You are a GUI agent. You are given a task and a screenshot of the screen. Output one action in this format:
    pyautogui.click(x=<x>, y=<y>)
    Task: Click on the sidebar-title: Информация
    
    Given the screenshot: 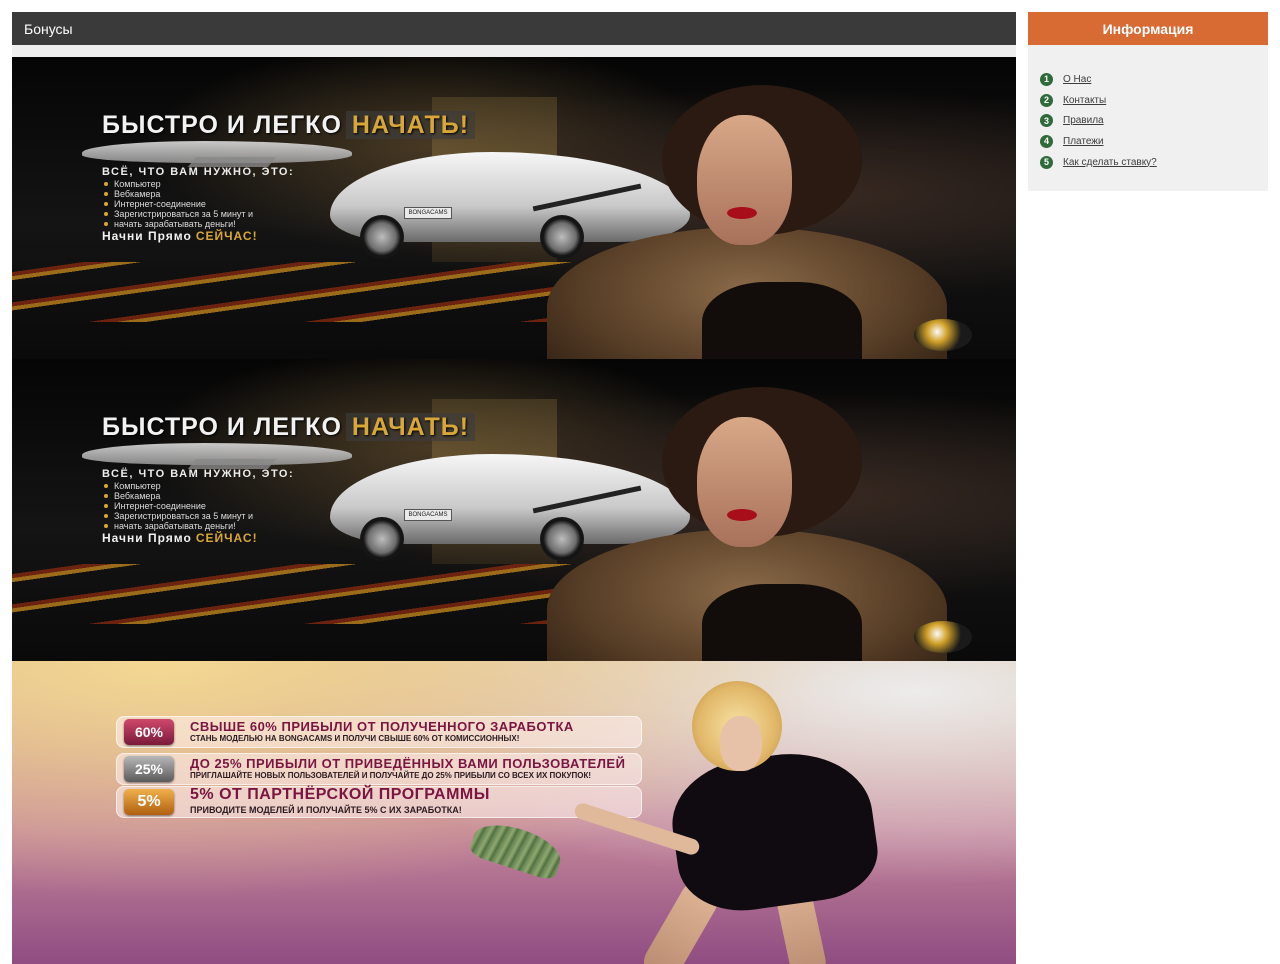 What is the action you would take?
    pyautogui.click(x=1148, y=28)
    